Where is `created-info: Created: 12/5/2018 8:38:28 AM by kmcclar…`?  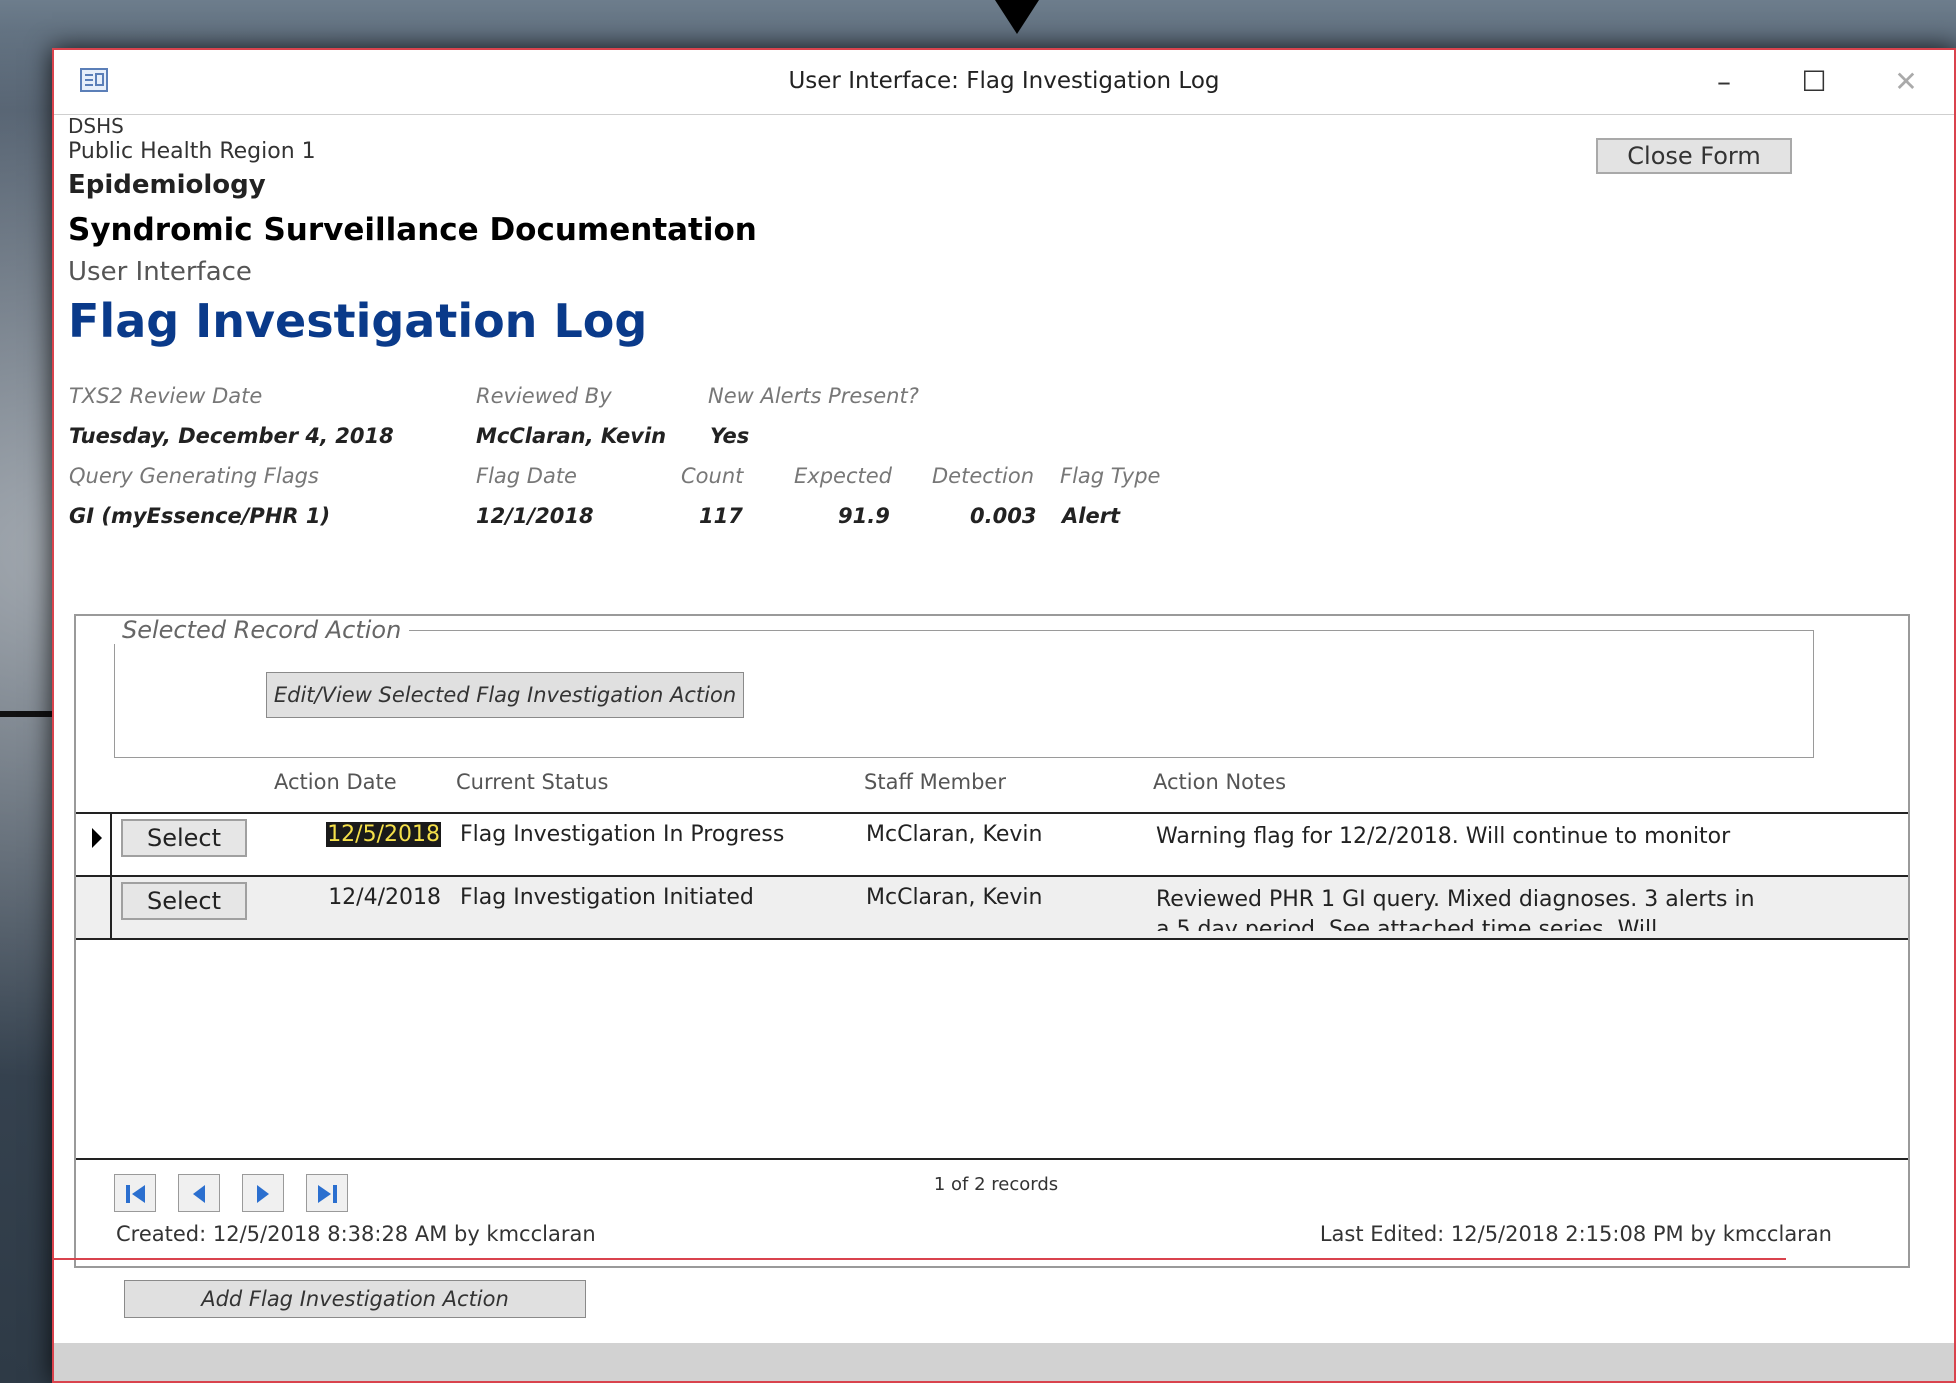
created-info: Created: 12/5/2018 8:38:28 AM by kmcclar… is located at coordinates (356, 1234).